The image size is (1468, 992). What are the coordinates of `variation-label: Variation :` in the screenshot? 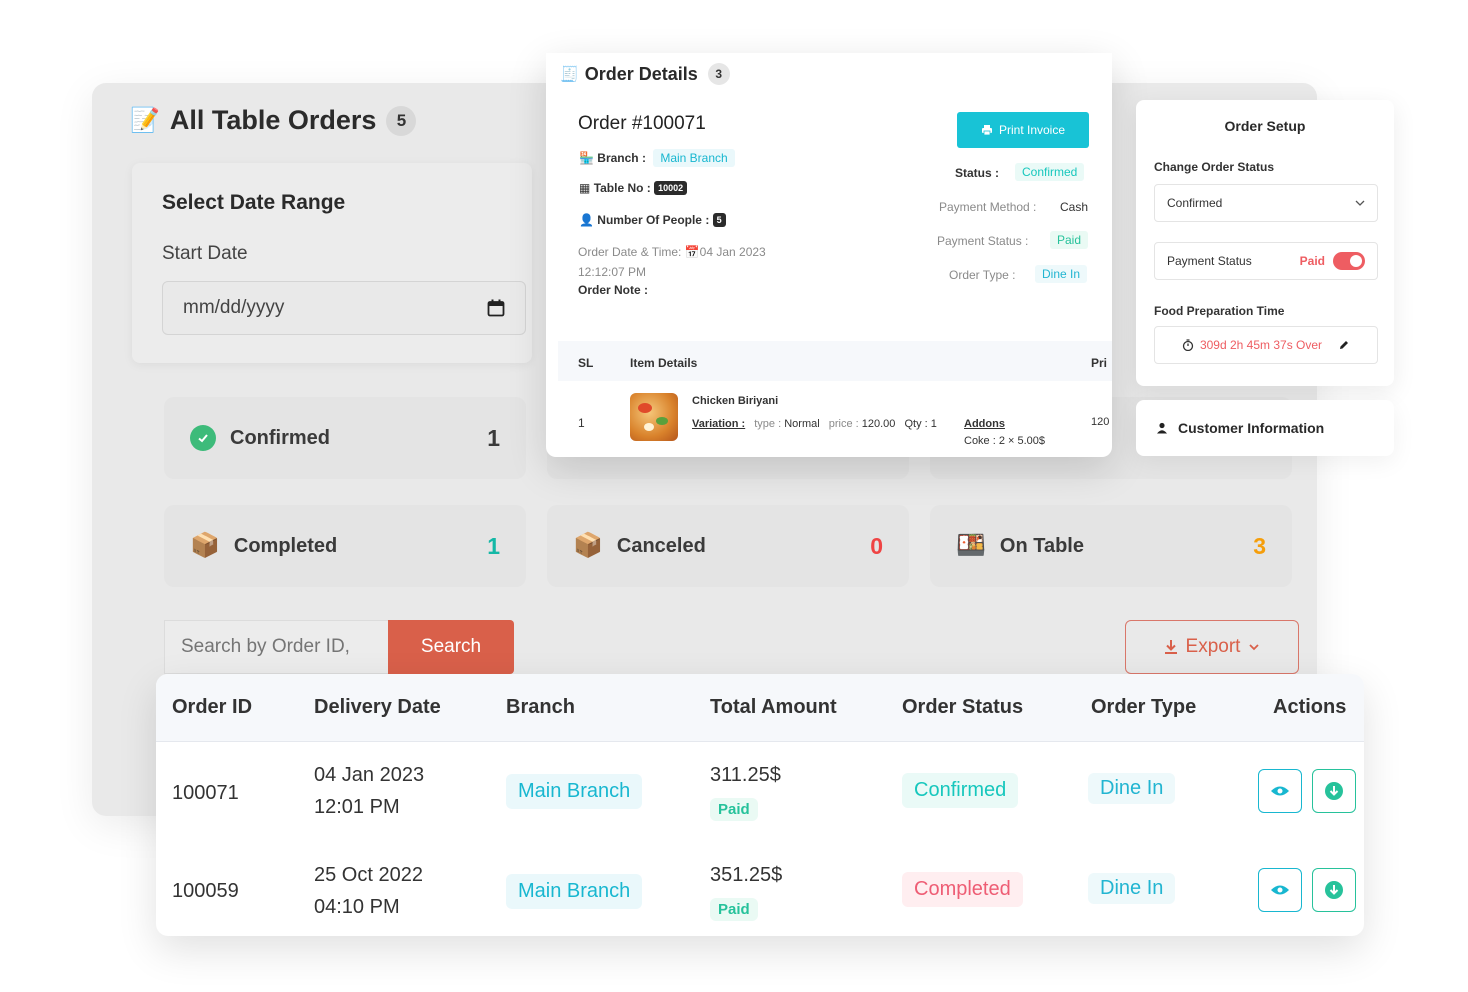 It's located at (719, 424).